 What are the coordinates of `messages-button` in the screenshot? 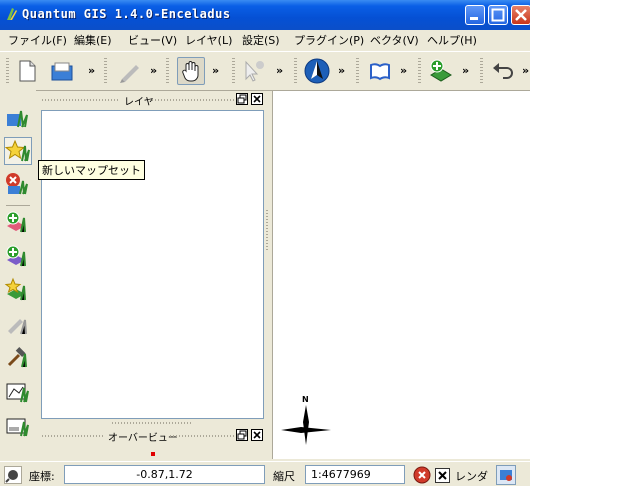 It's located at (13, 475).